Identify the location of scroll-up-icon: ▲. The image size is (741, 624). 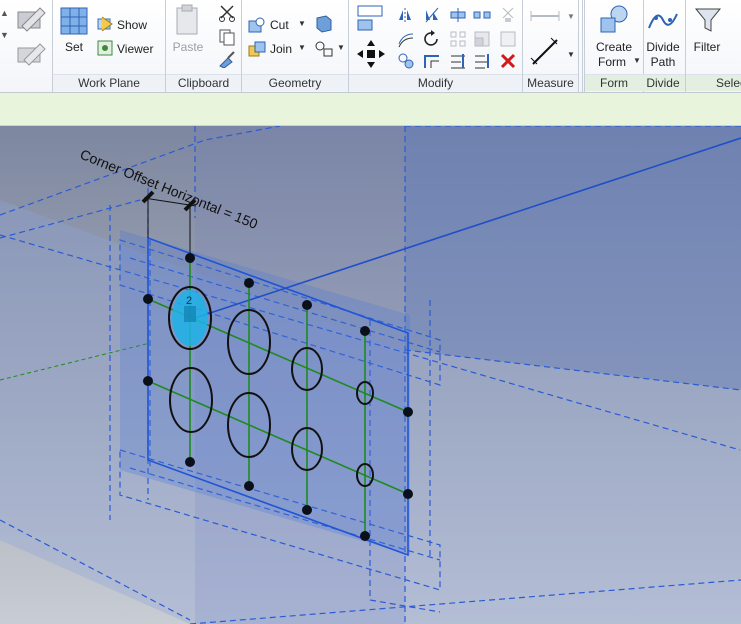
(4, 15).